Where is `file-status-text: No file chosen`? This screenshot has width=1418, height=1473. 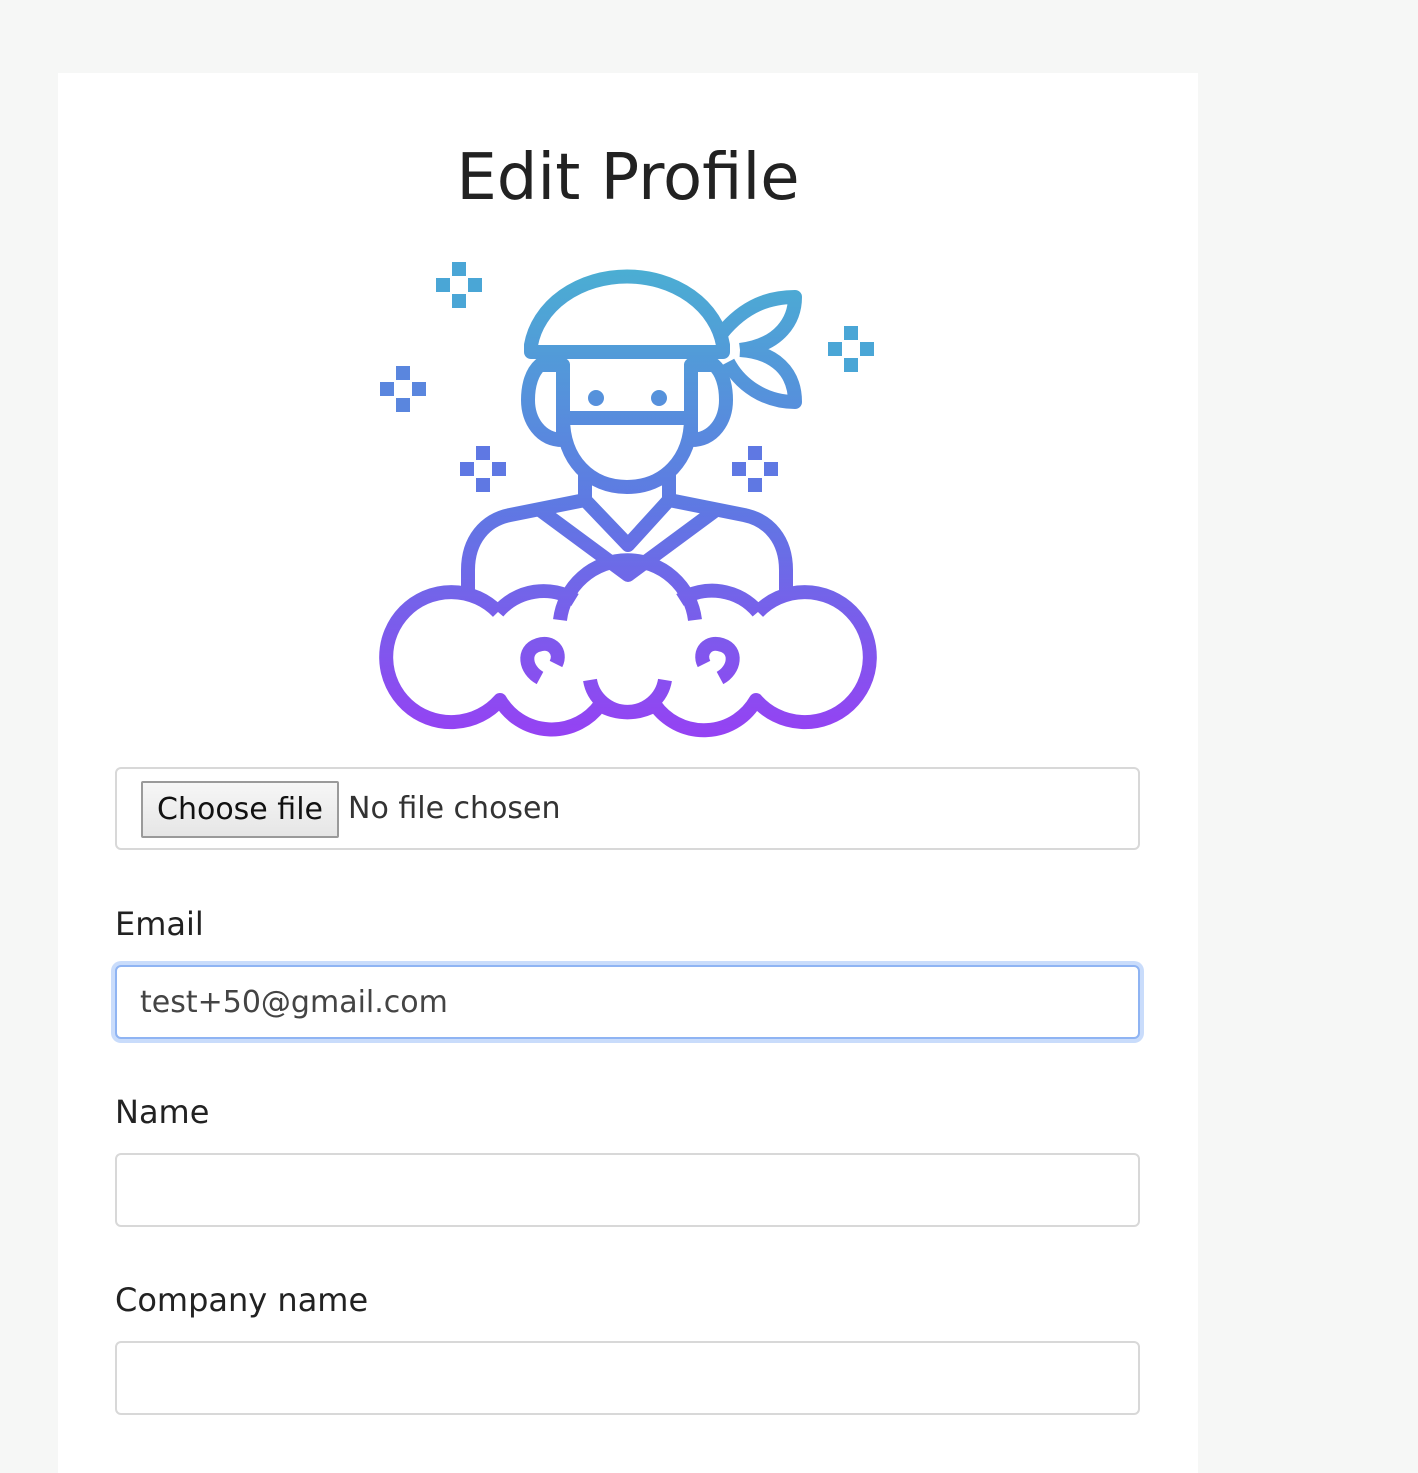 file-status-text: No file chosen is located at coordinates (454, 808).